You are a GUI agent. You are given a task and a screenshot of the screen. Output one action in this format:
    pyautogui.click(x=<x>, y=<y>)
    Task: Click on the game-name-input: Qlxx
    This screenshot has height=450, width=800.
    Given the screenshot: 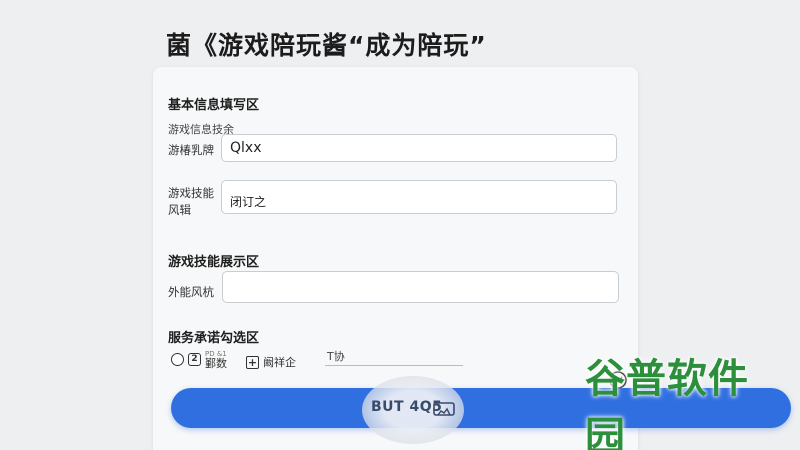 What is the action you would take?
    pyautogui.click(x=419, y=148)
    